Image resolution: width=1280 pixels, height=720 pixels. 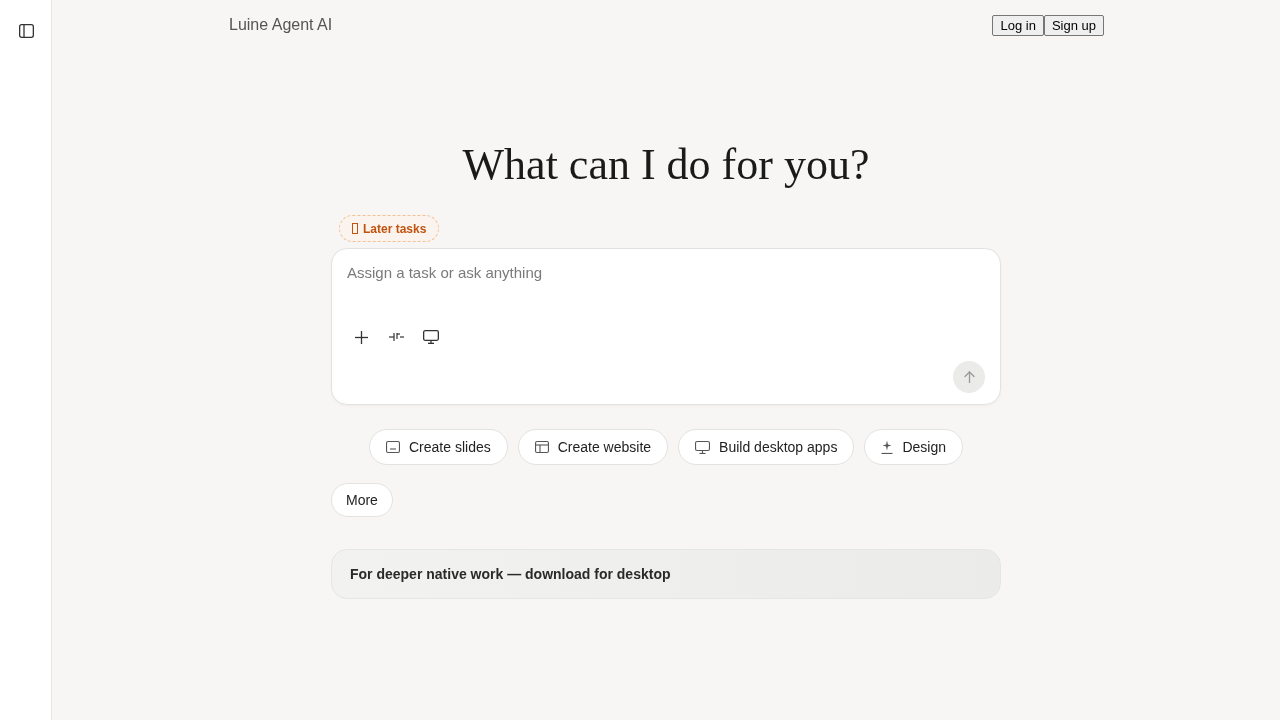 What do you see at coordinates (887, 447) in the screenshot?
I see `sparkle-icon` at bounding box center [887, 447].